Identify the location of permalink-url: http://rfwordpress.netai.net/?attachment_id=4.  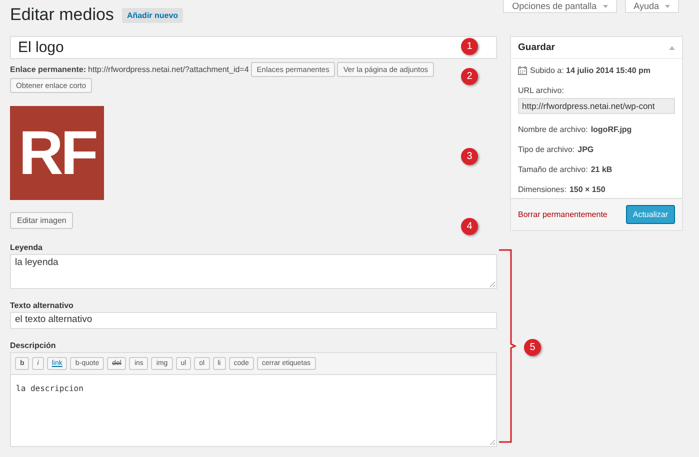
(168, 69).